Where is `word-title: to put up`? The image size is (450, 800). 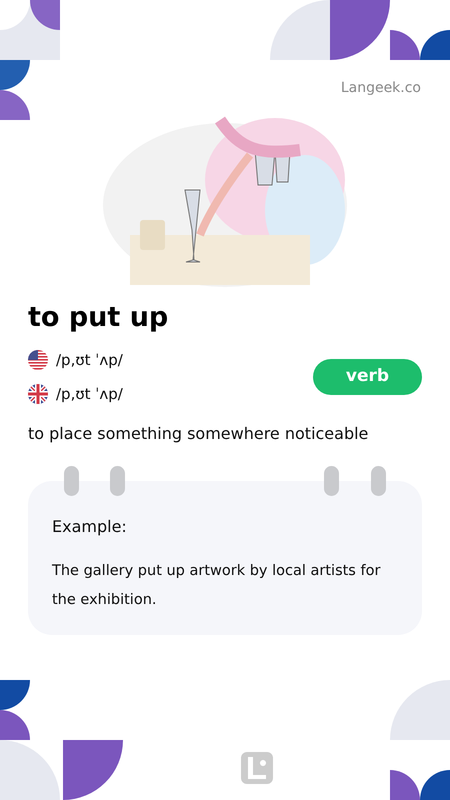 word-title: to put up is located at coordinates (99, 318).